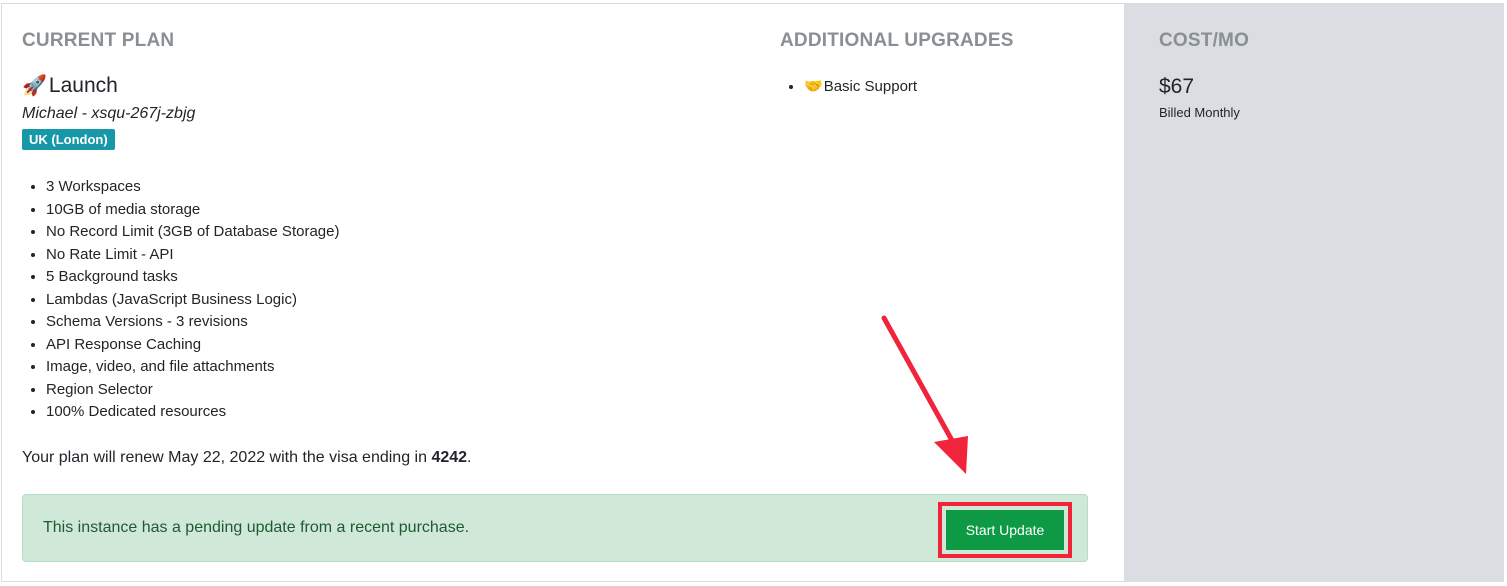 Image resolution: width=1507 pixels, height=586 pixels. Describe the element at coordinates (68, 139) in the screenshot. I see `region-badge: UK (London)` at that location.